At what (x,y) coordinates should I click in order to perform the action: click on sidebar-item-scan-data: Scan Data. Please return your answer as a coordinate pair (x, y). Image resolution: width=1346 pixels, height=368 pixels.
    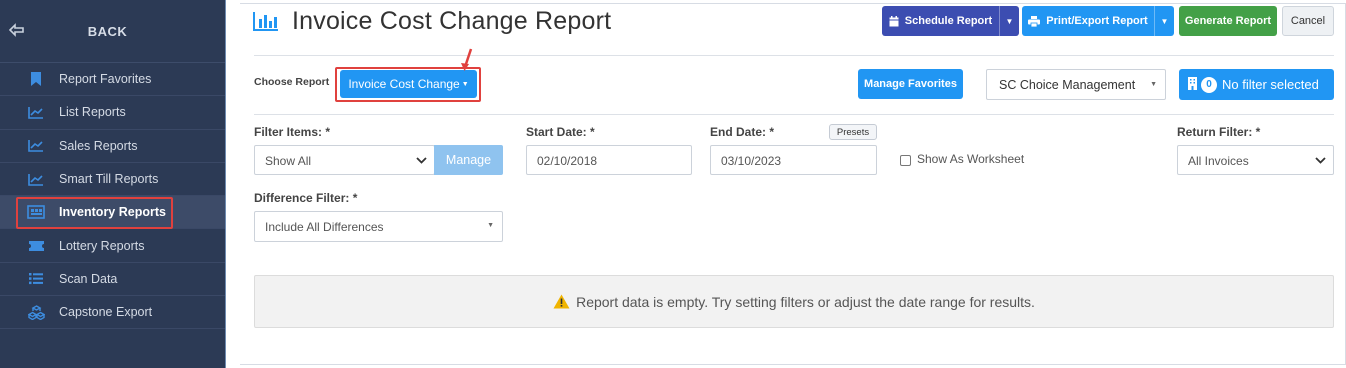
    Looking at the image, I should click on (112, 280).